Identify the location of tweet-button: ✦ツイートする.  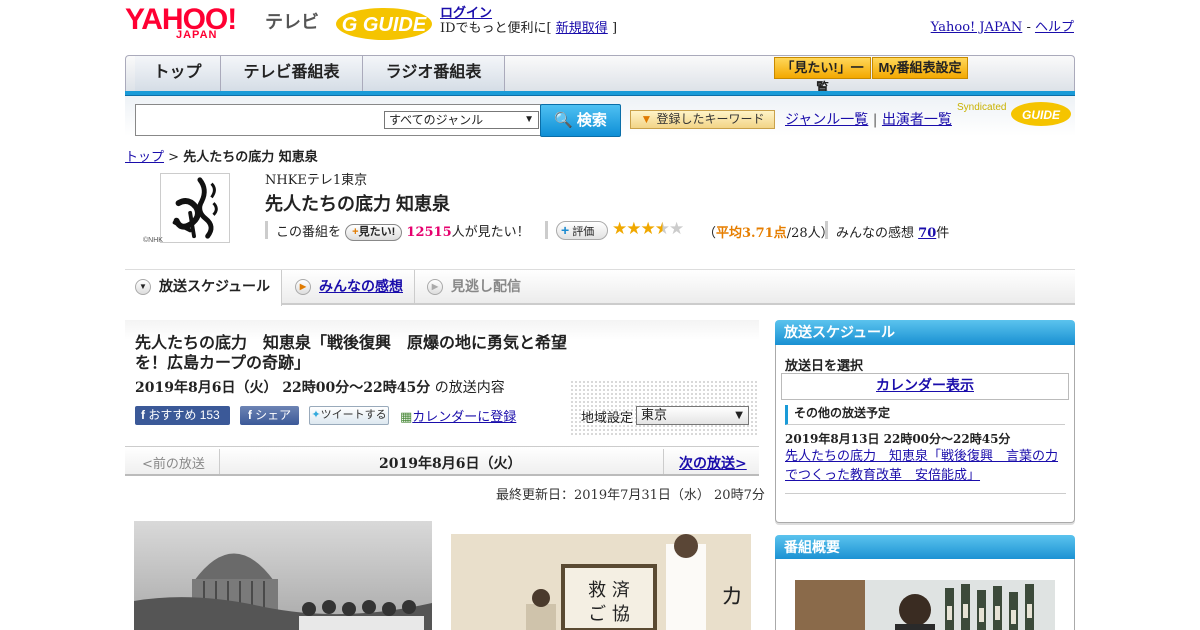
(349, 415).